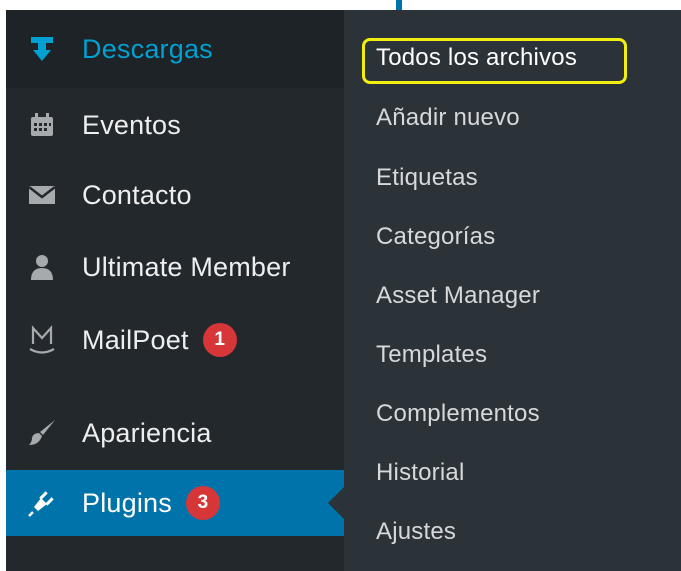 This screenshot has height=571, width=681. I want to click on sidebar-item-label: MailPoet, so click(135, 339).